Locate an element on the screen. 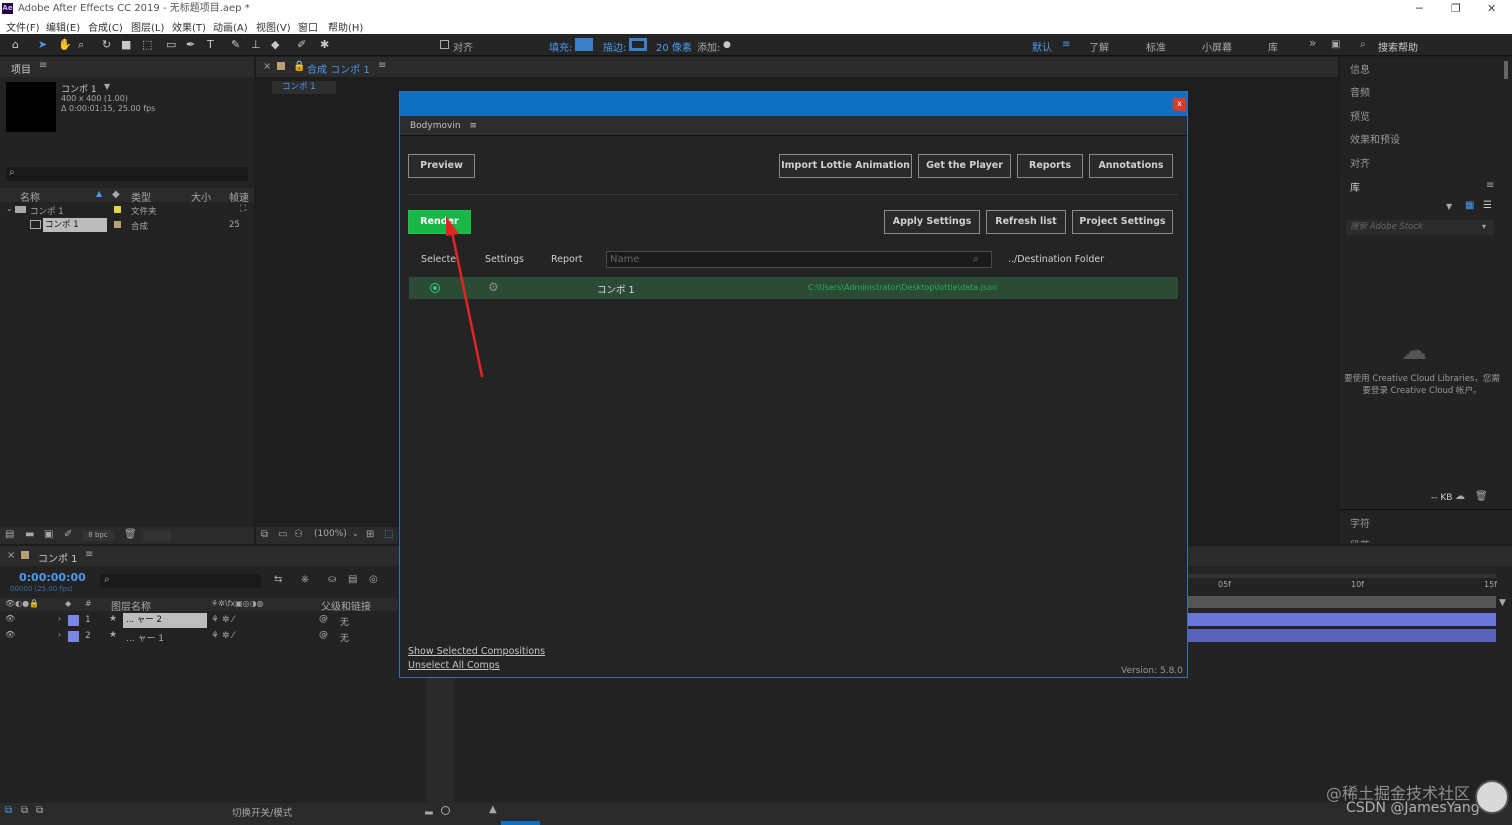  align-checkbox is located at coordinates (444, 44).